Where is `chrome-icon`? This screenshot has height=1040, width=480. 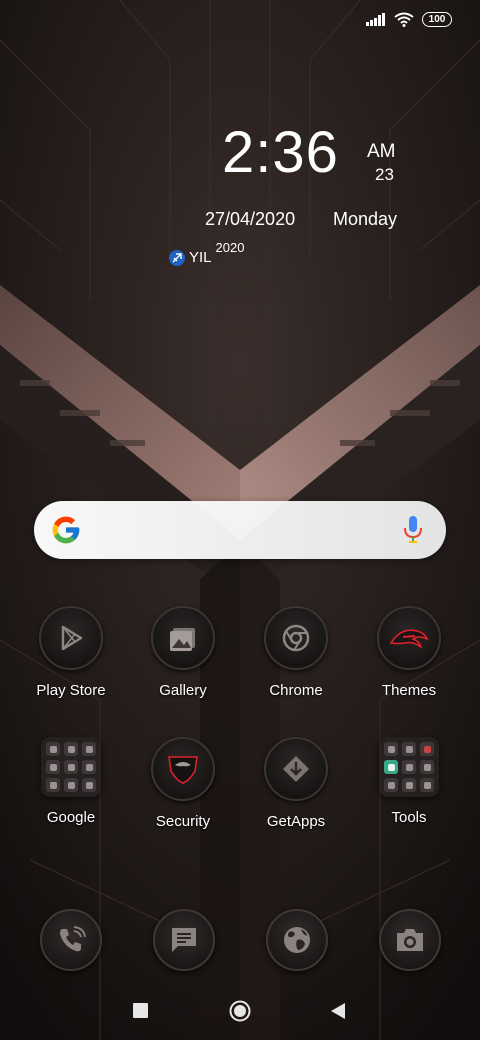 chrome-icon is located at coordinates (296, 638).